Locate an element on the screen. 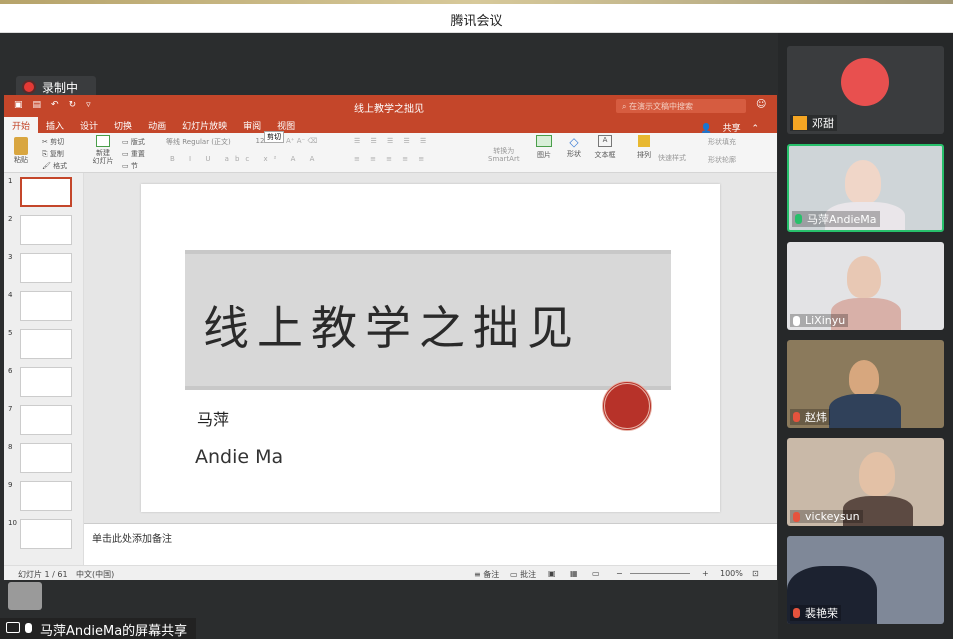 The height and width of the screenshot is (639, 953). tab-home: 开始 is located at coordinates (21, 125).